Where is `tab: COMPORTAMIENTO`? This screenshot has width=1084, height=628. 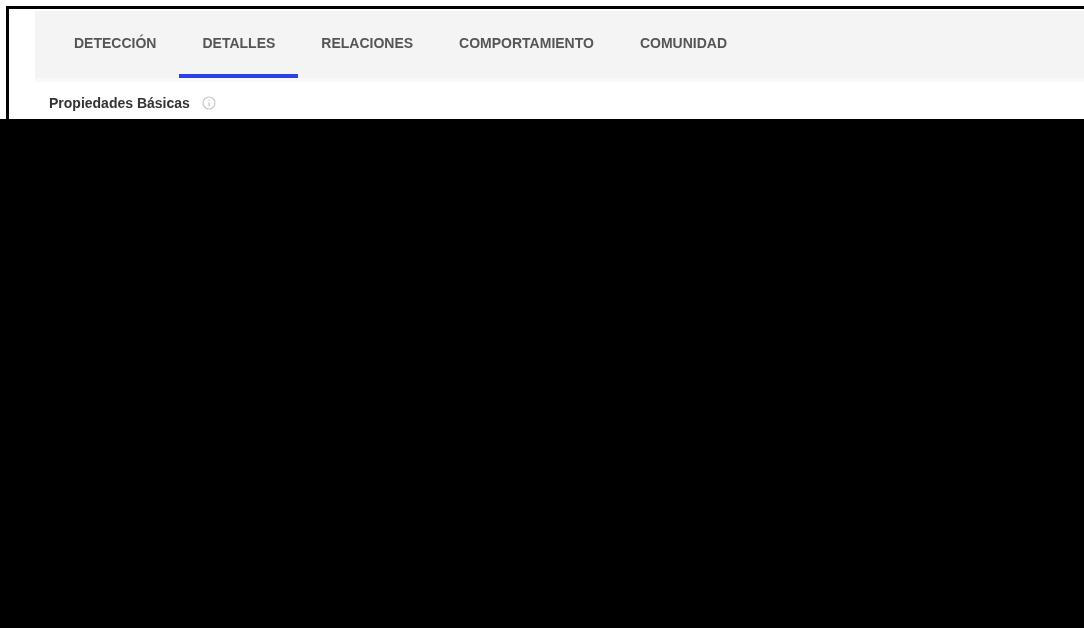
tab: COMPORTAMIENTO is located at coordinates (526, 44).